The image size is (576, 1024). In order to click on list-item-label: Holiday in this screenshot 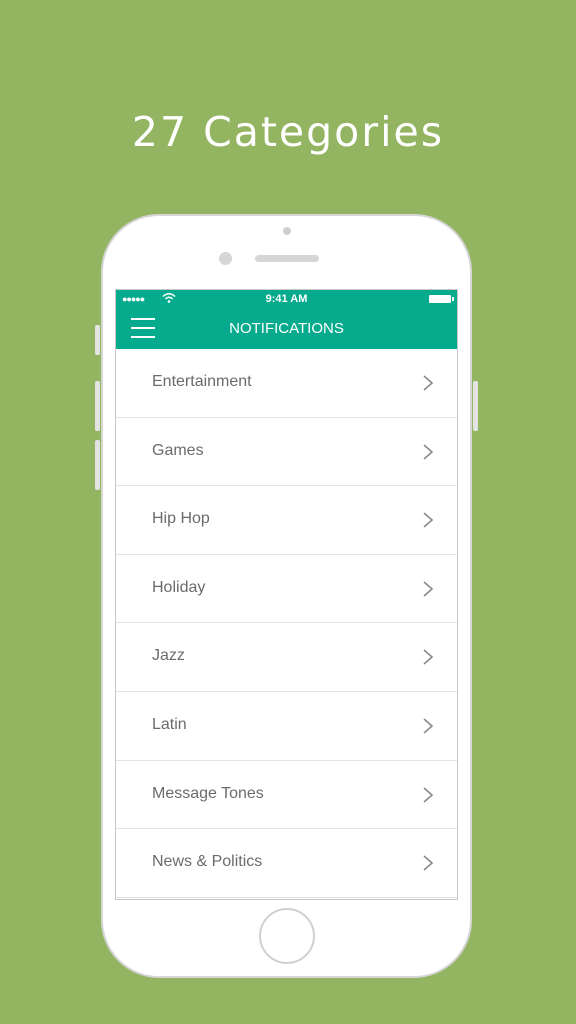, I will do `click(179, 587)`.